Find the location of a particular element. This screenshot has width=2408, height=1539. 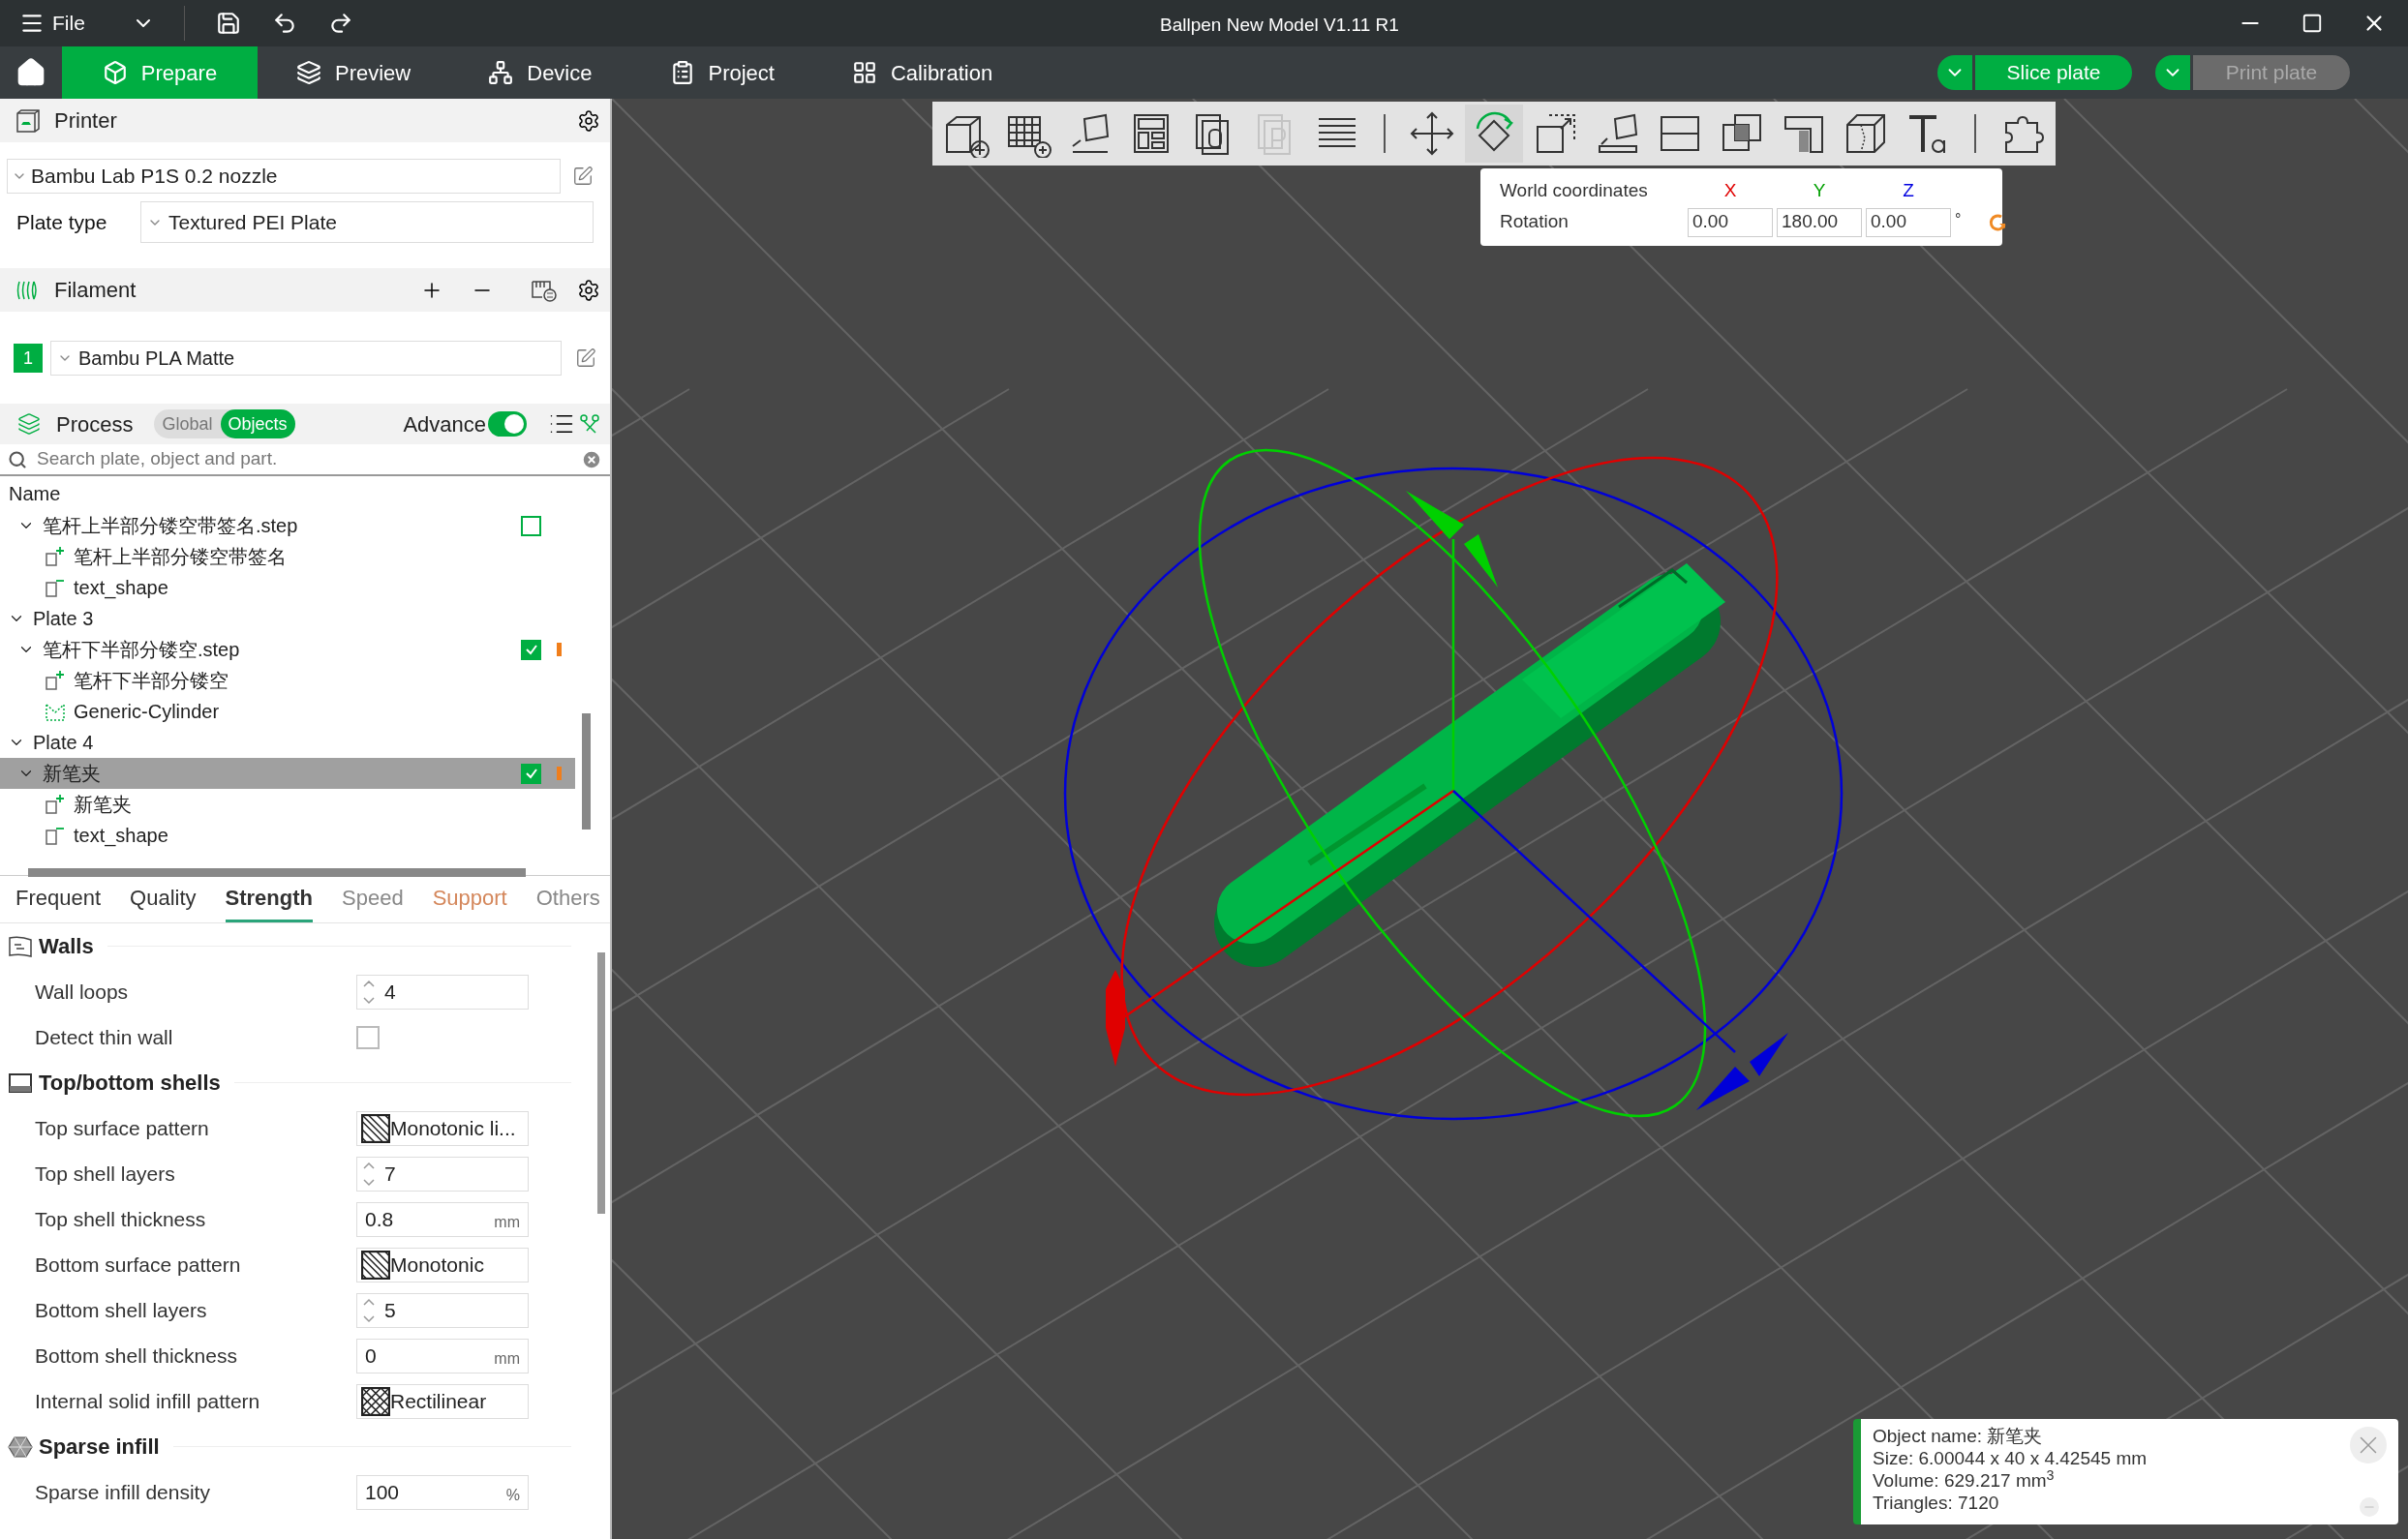

filament-dropdown: Bambu PLA Matte is located at coordinates (306, 359).